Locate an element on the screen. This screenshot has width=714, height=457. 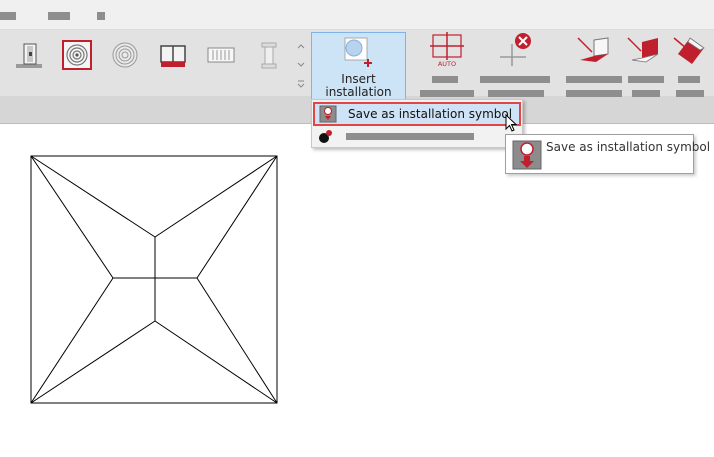
record-symbol-icon is located at coordinates (325, 137).